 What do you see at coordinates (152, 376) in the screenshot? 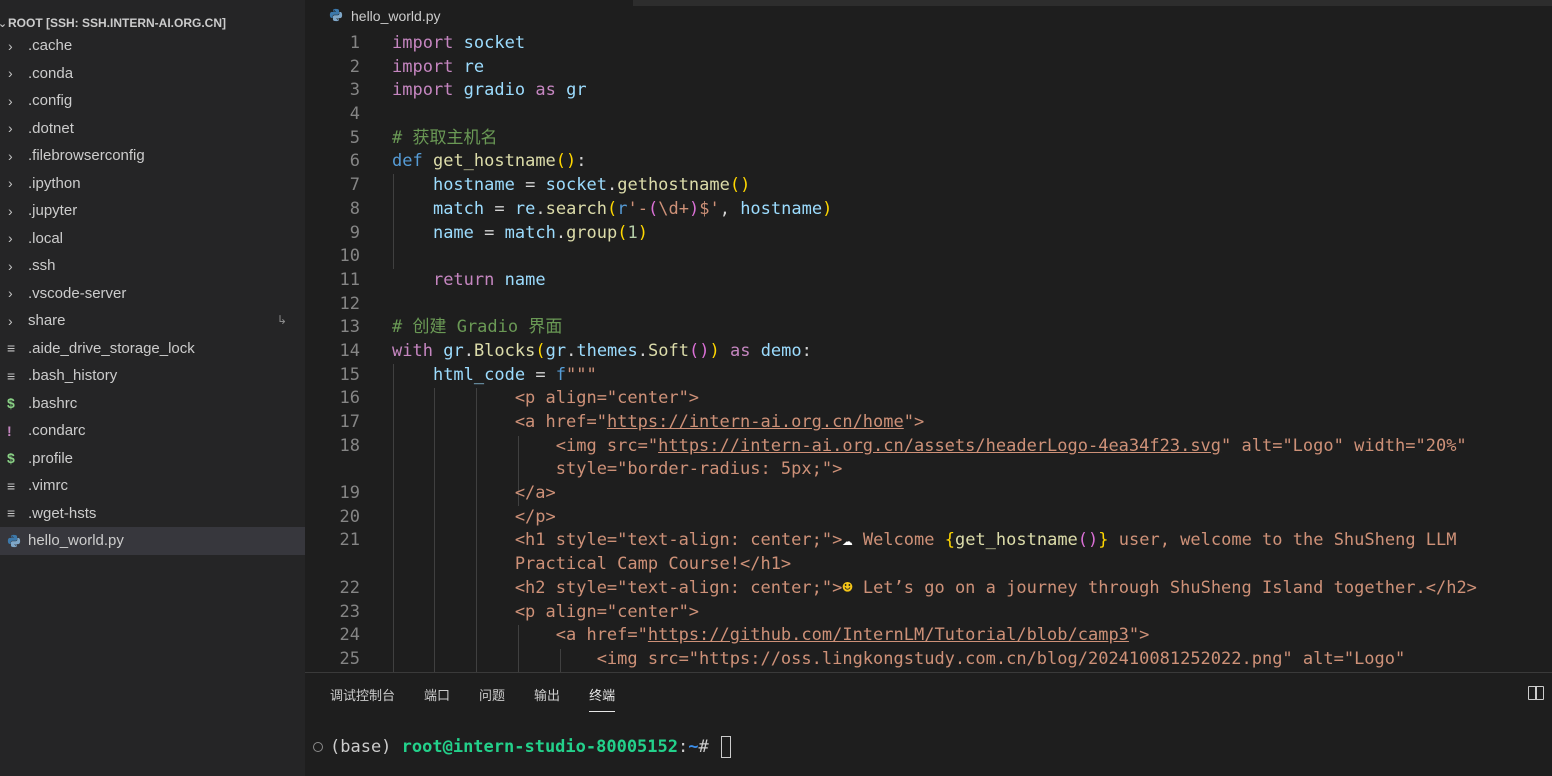
I see `tree-item-bash-history: ≡ .bash_history` at bounding box center [152, 376].